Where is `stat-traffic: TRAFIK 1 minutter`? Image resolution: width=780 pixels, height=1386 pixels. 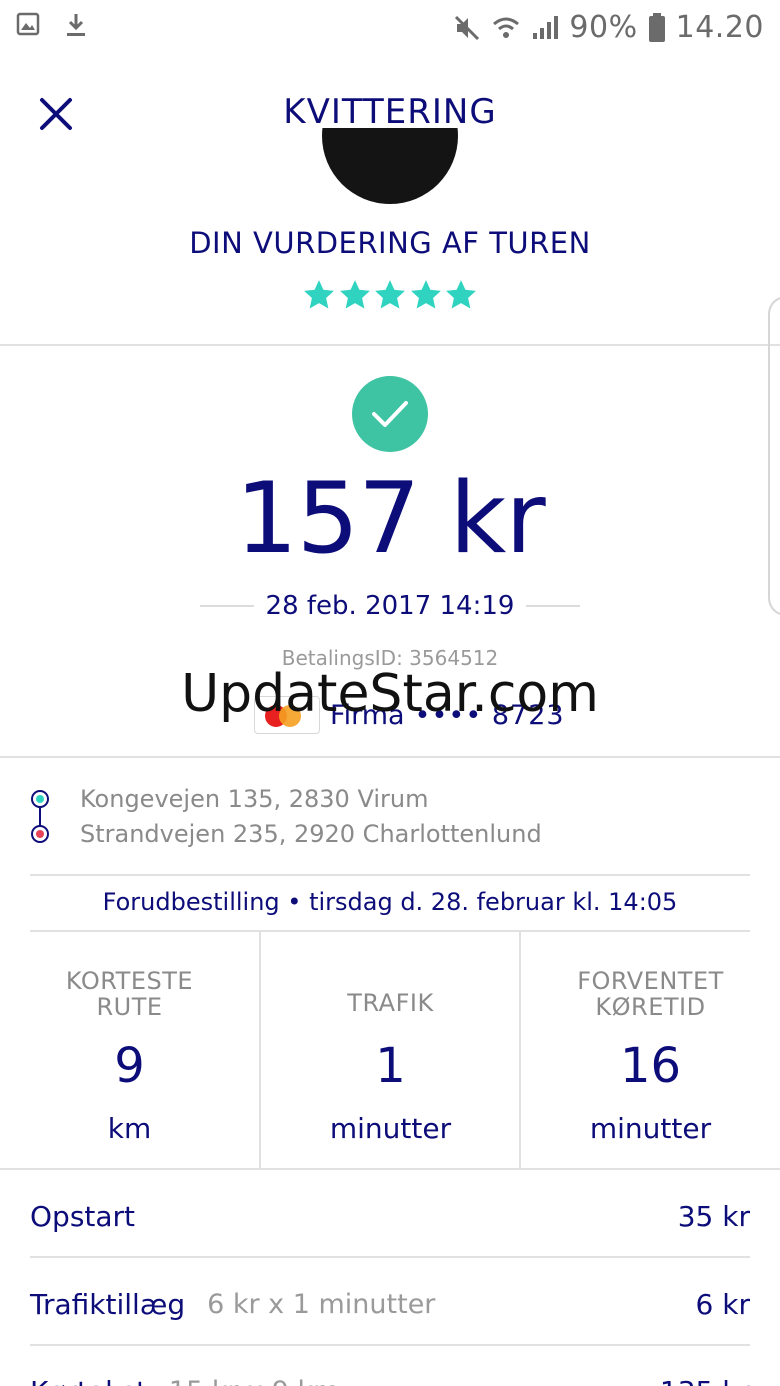
stat-traffic: TRAFIK 1 minutter is located at coordinates (390, 1051).